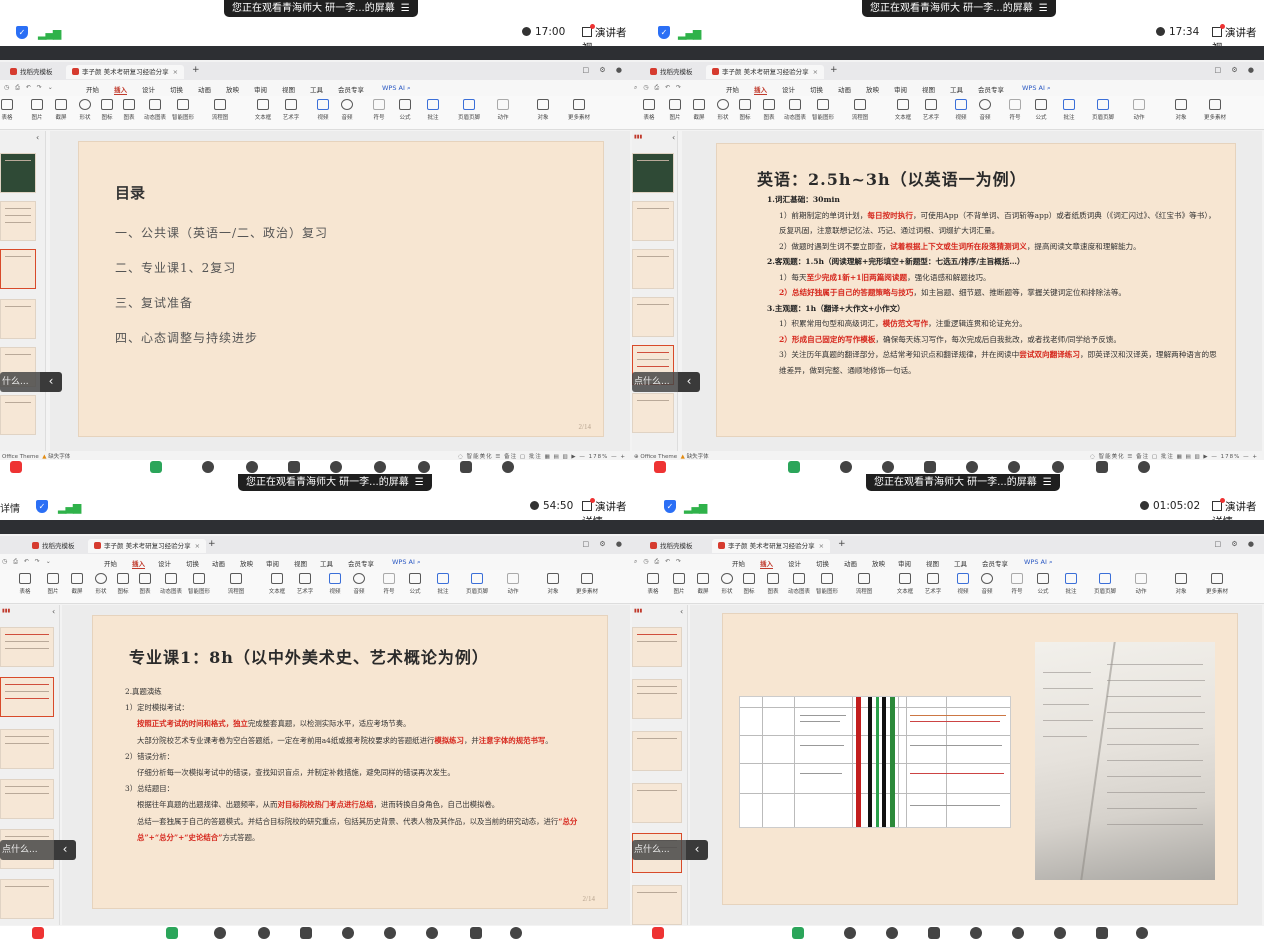  What do you see at coordinates (204, 89) in the screenshot?
I see `menu-animation: 动画` at bounding box center [204, 89].